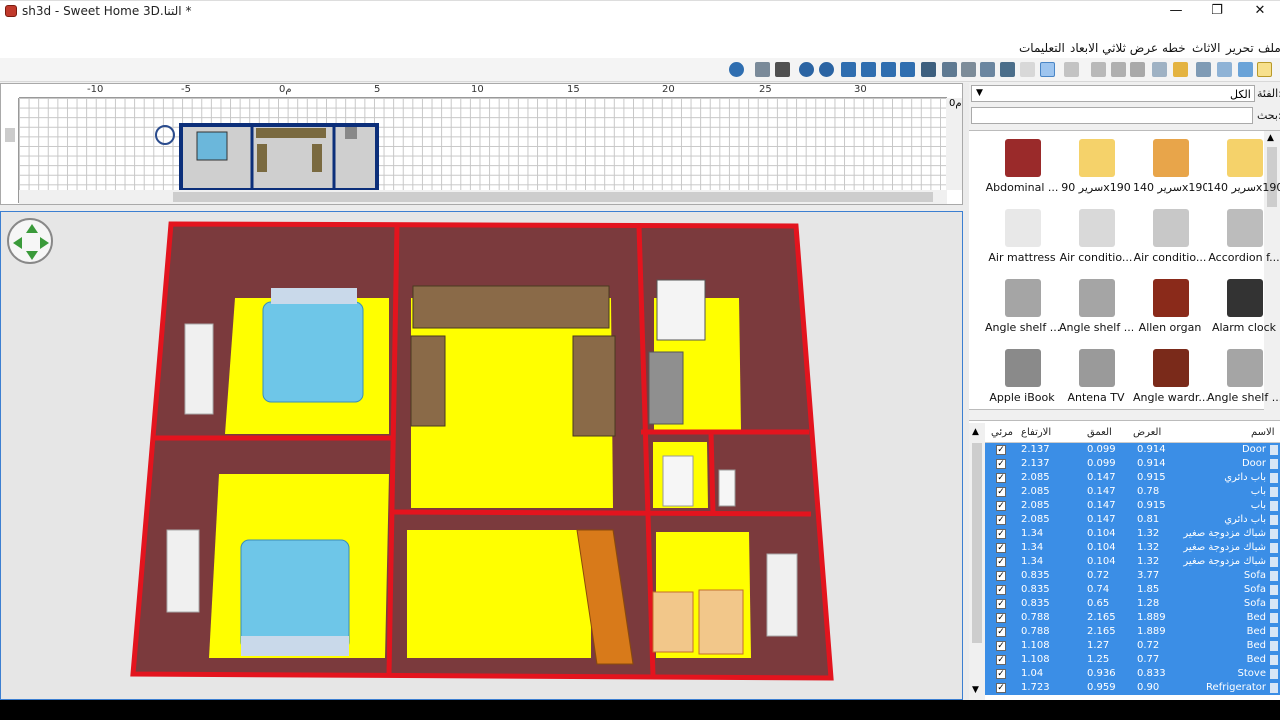  Describe the element at coordinates (32, 255) in the screenshot. I see `arrow-down-icon` at that location.